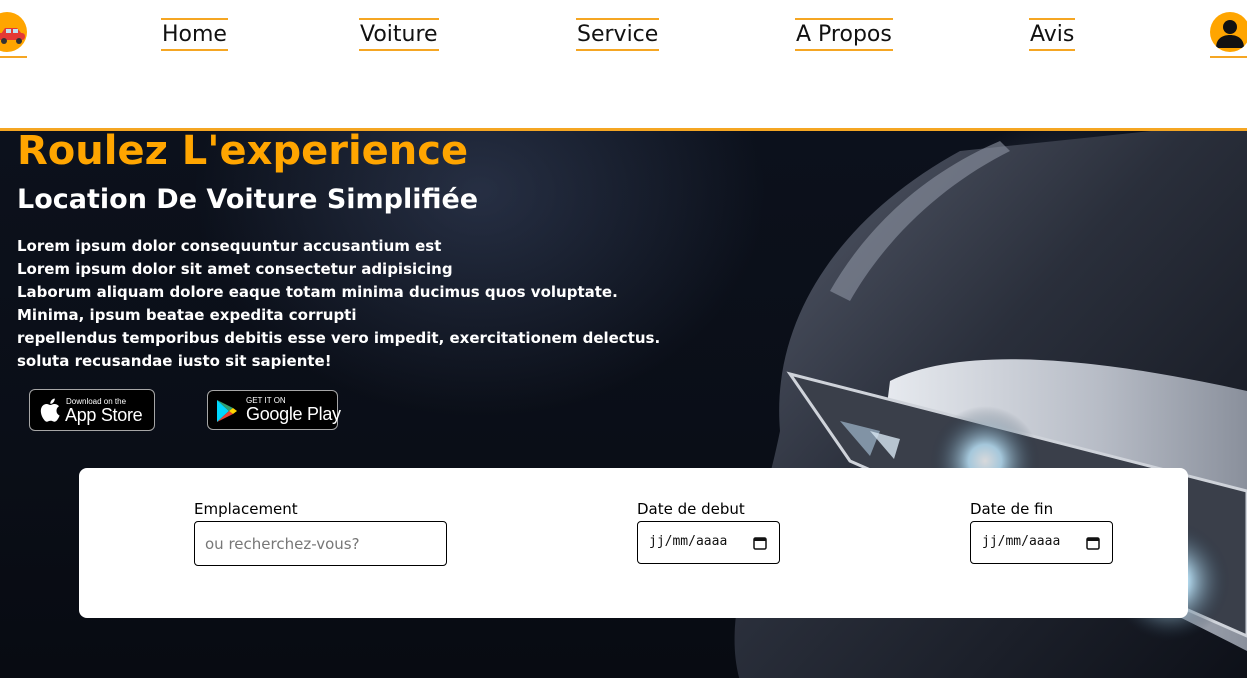 This screenshot has width=1247, height=678. Describe the element at coordinates (1052, 34) in the screenshot. I see `nav-avis-link: Avis` at that location.